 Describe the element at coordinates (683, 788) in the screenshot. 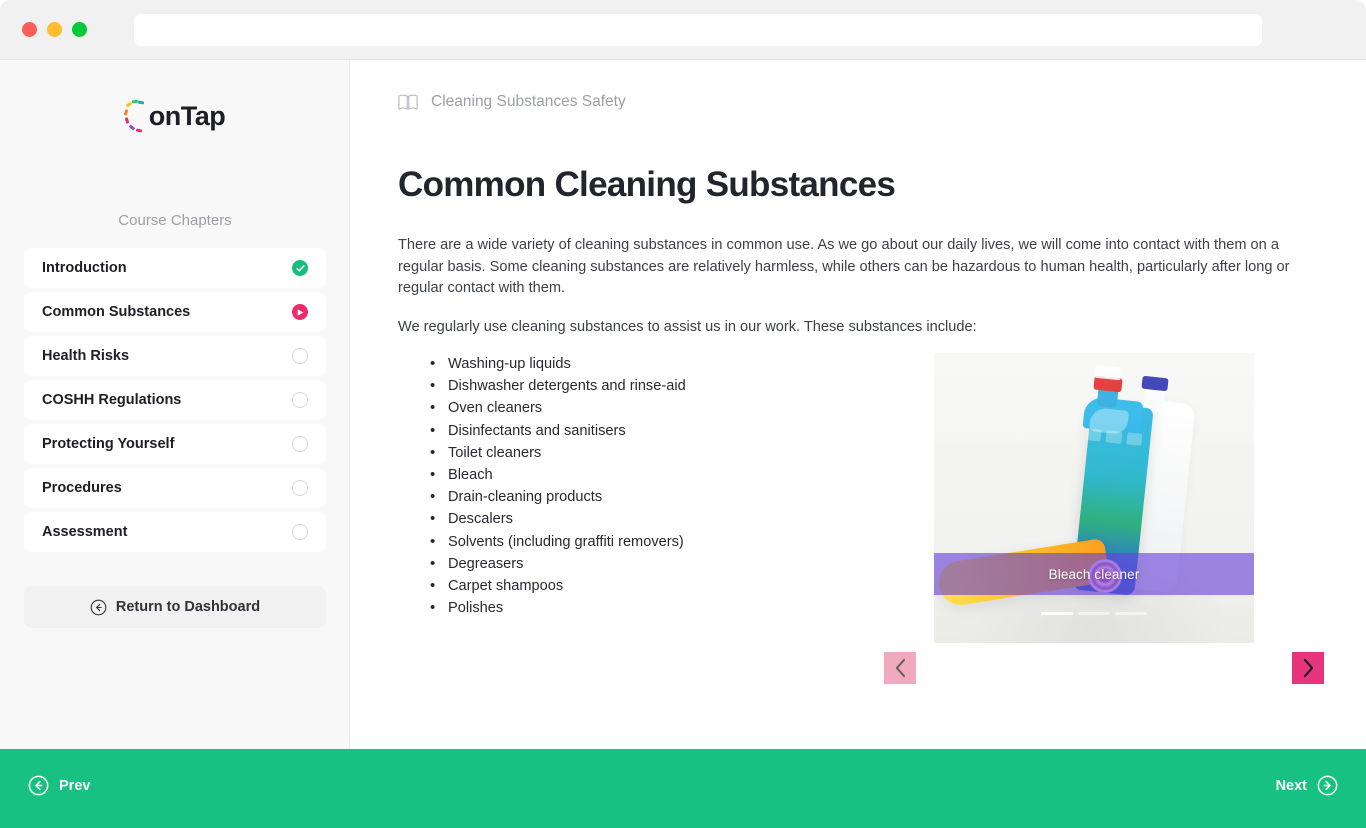

I see `bottom-navigation-bar: Prev 11% Next` at that location.